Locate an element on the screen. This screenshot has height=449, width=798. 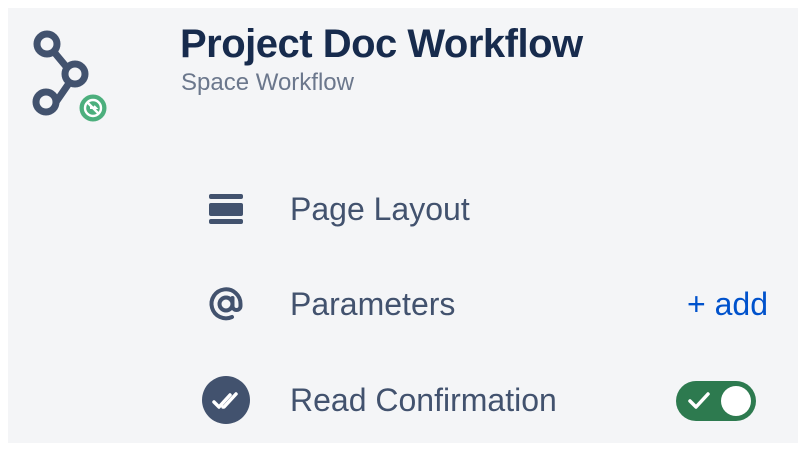
double-check-icon is located at coordinates (226, 400).